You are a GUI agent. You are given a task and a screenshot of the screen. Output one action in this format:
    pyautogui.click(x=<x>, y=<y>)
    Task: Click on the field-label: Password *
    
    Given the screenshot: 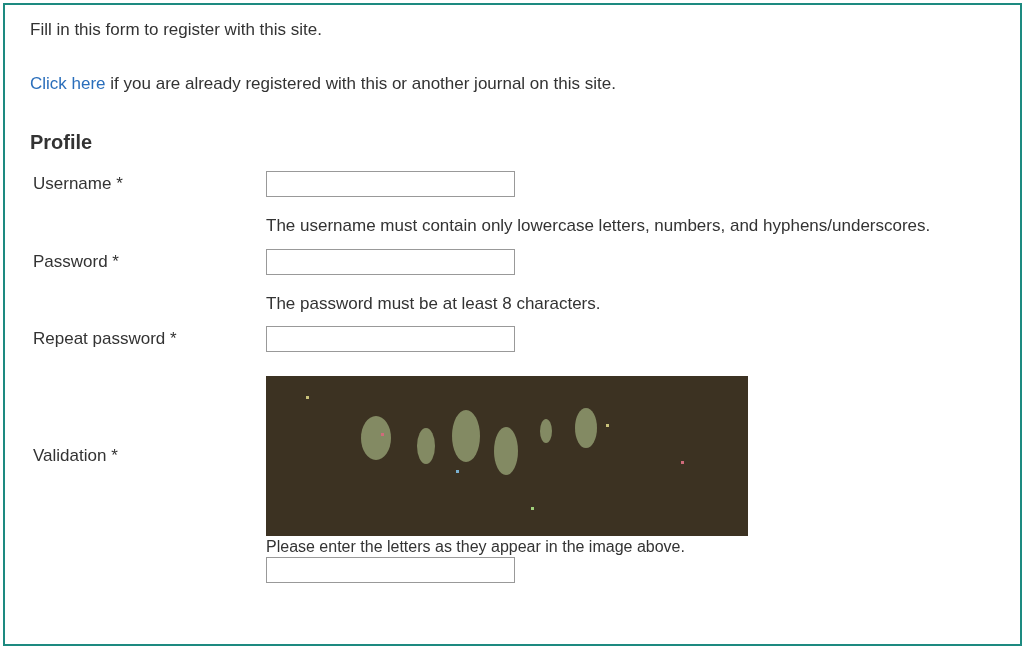 What is the action you would take?
    pyautogui.click(x=76, y=261)
    